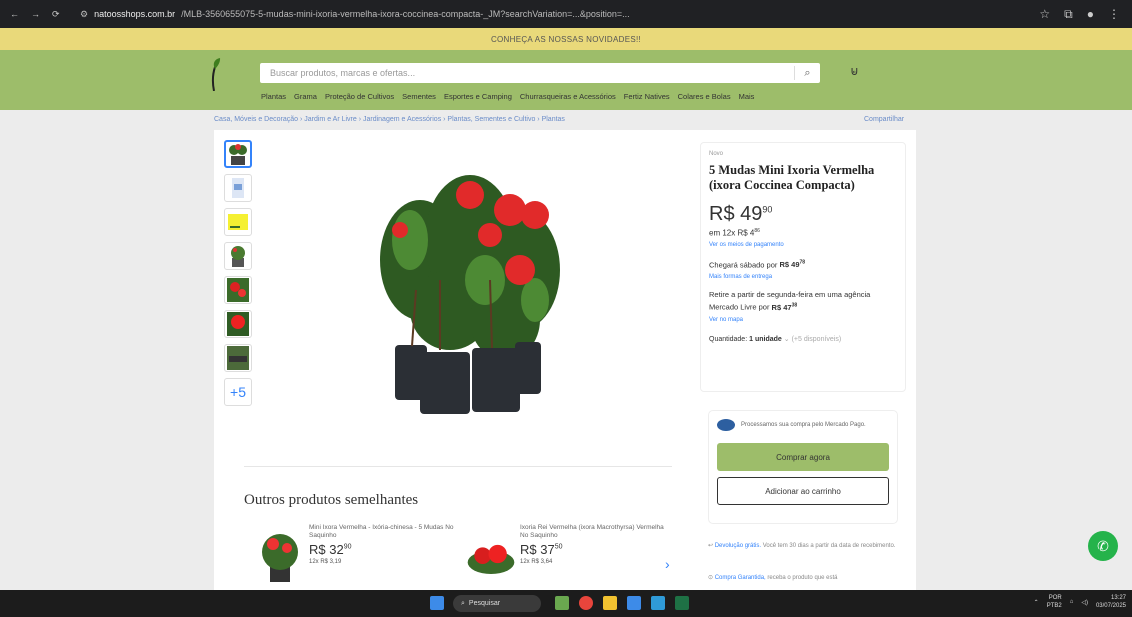 The height and width of the screenshot is (617, 1132). What do you see at coordinates (738, 546) in the screenshot?
I see `return-link: Devolução grátis.` at bounding box center [738, 546].